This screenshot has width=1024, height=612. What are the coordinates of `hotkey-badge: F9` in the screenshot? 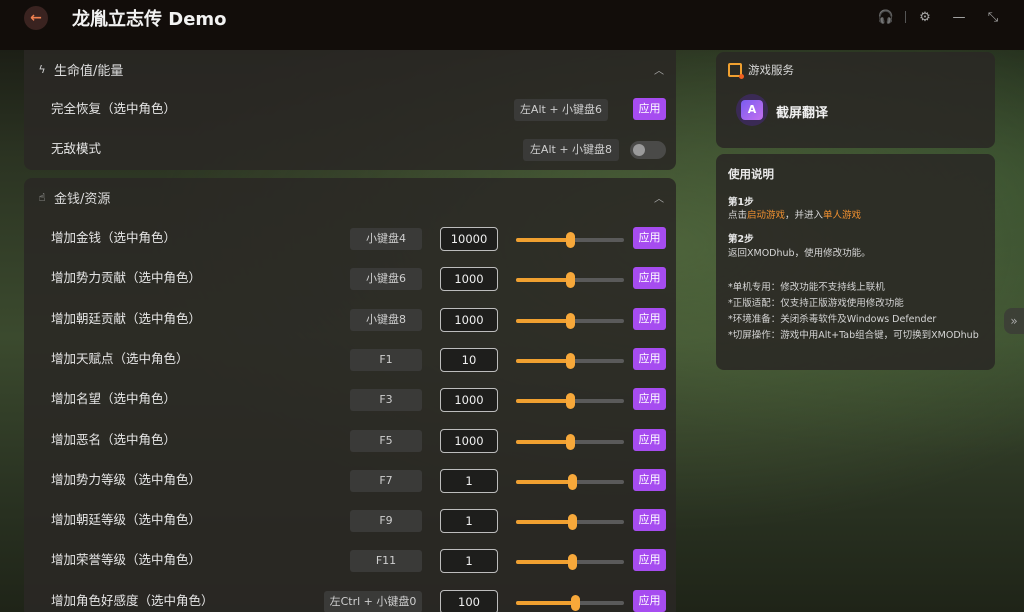 It's located at (386, 521).